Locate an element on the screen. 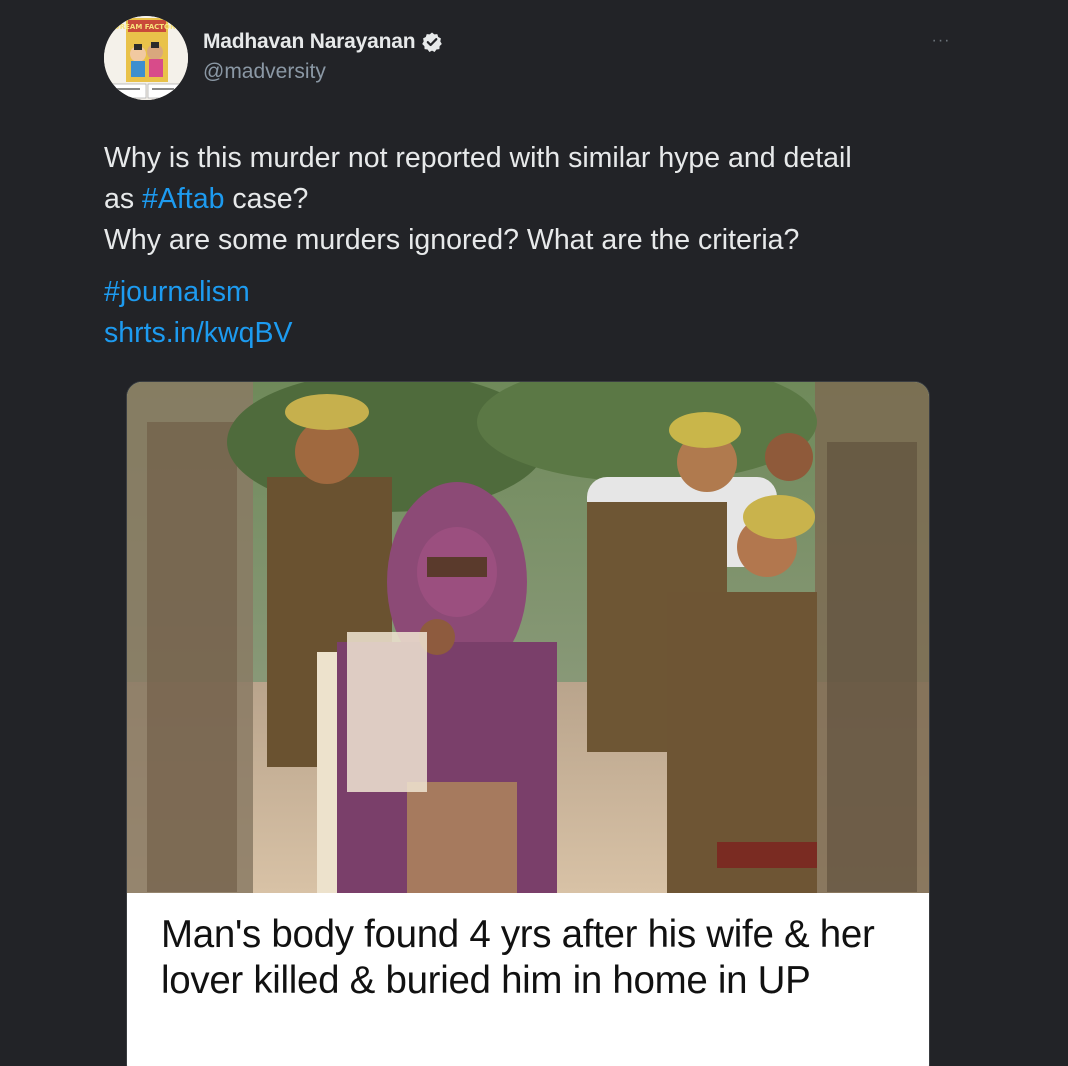 This screenshot has height=1066, width=1068. name-row: Madhavan Narayanan is located at coordinates (323, 42).